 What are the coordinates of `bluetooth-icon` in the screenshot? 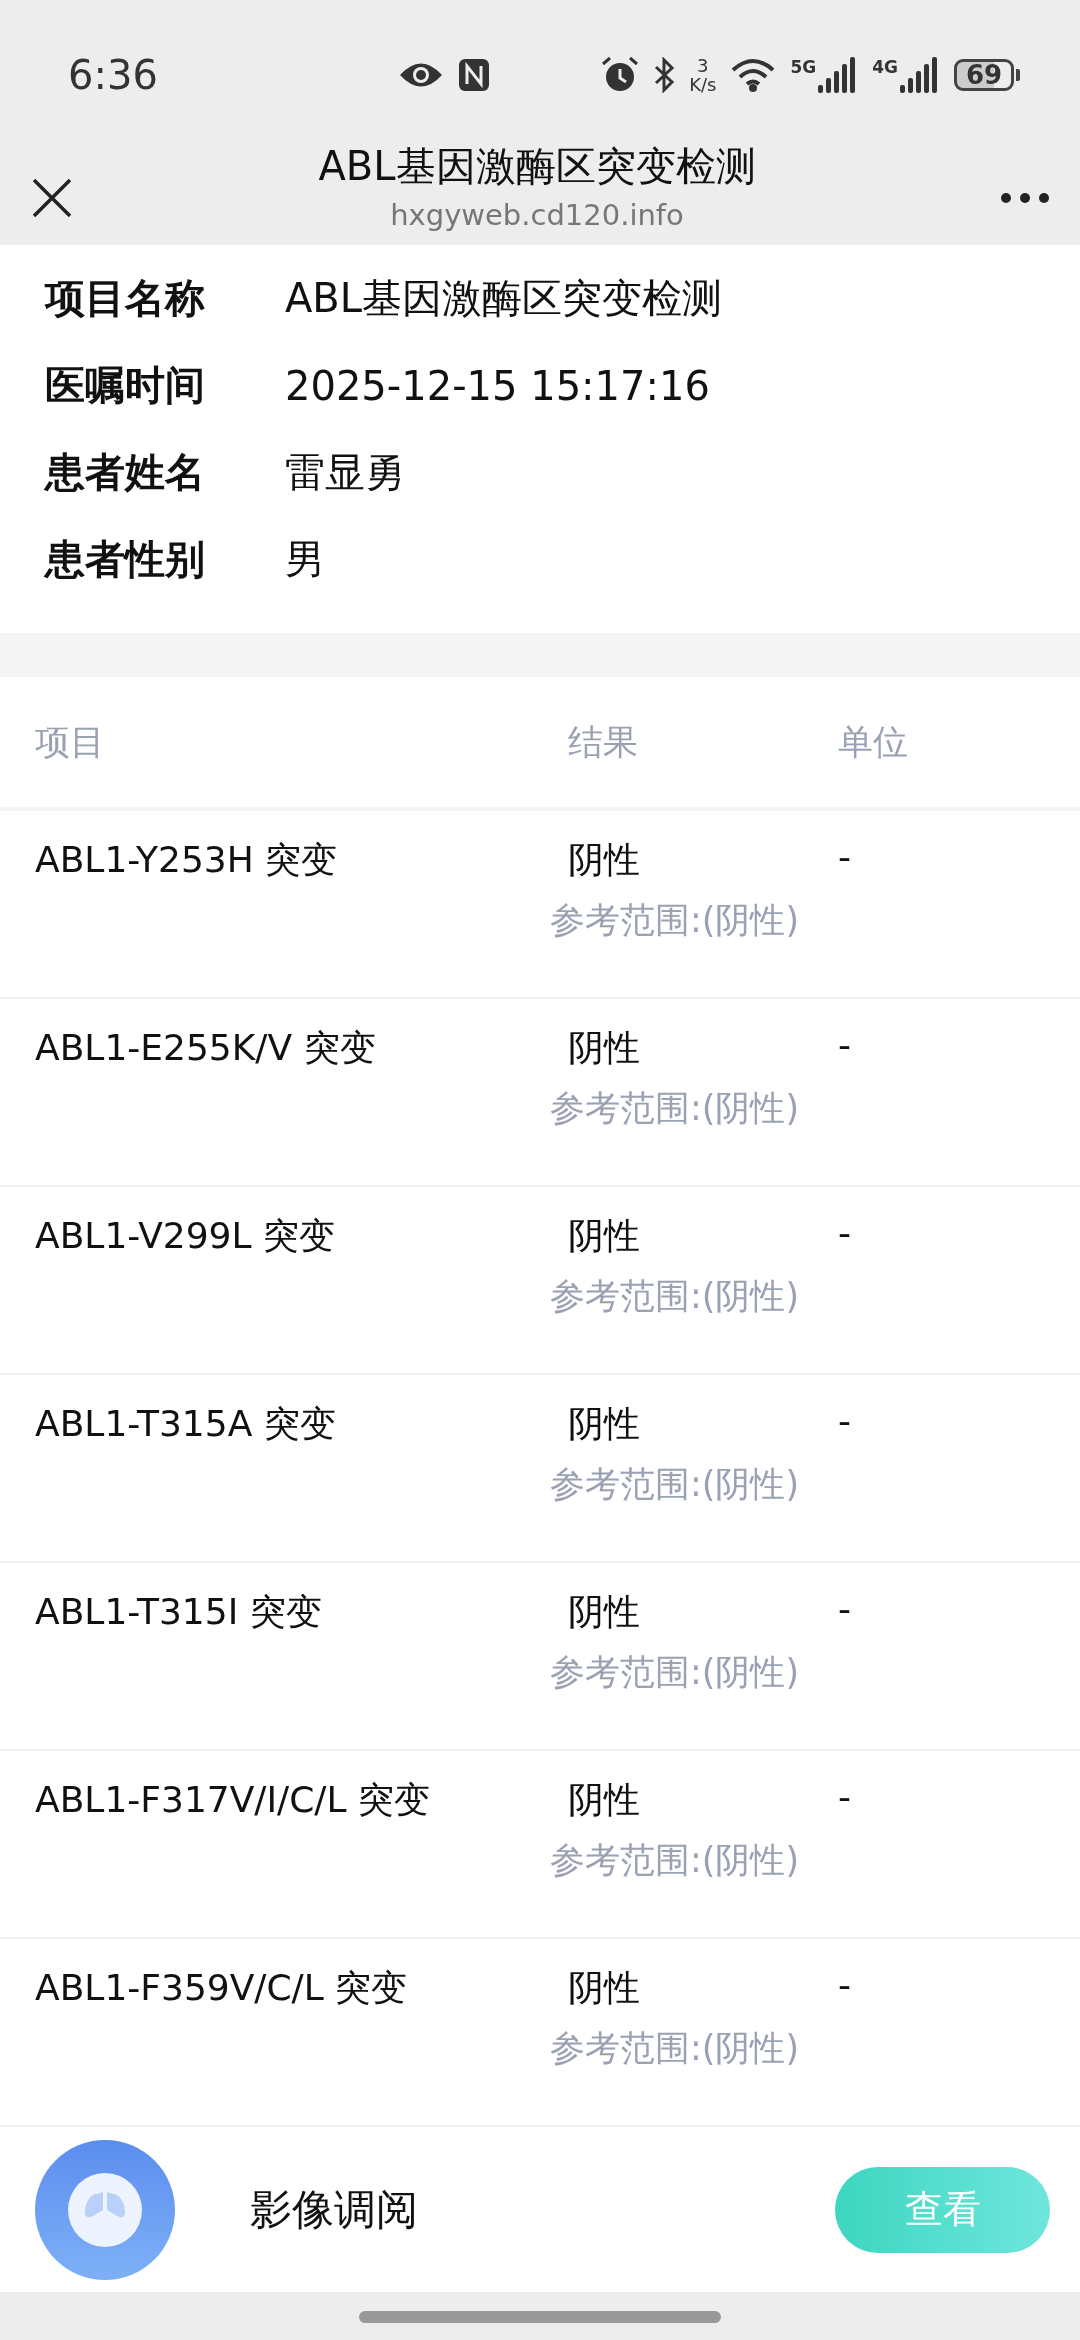 It's located at (664, 75).